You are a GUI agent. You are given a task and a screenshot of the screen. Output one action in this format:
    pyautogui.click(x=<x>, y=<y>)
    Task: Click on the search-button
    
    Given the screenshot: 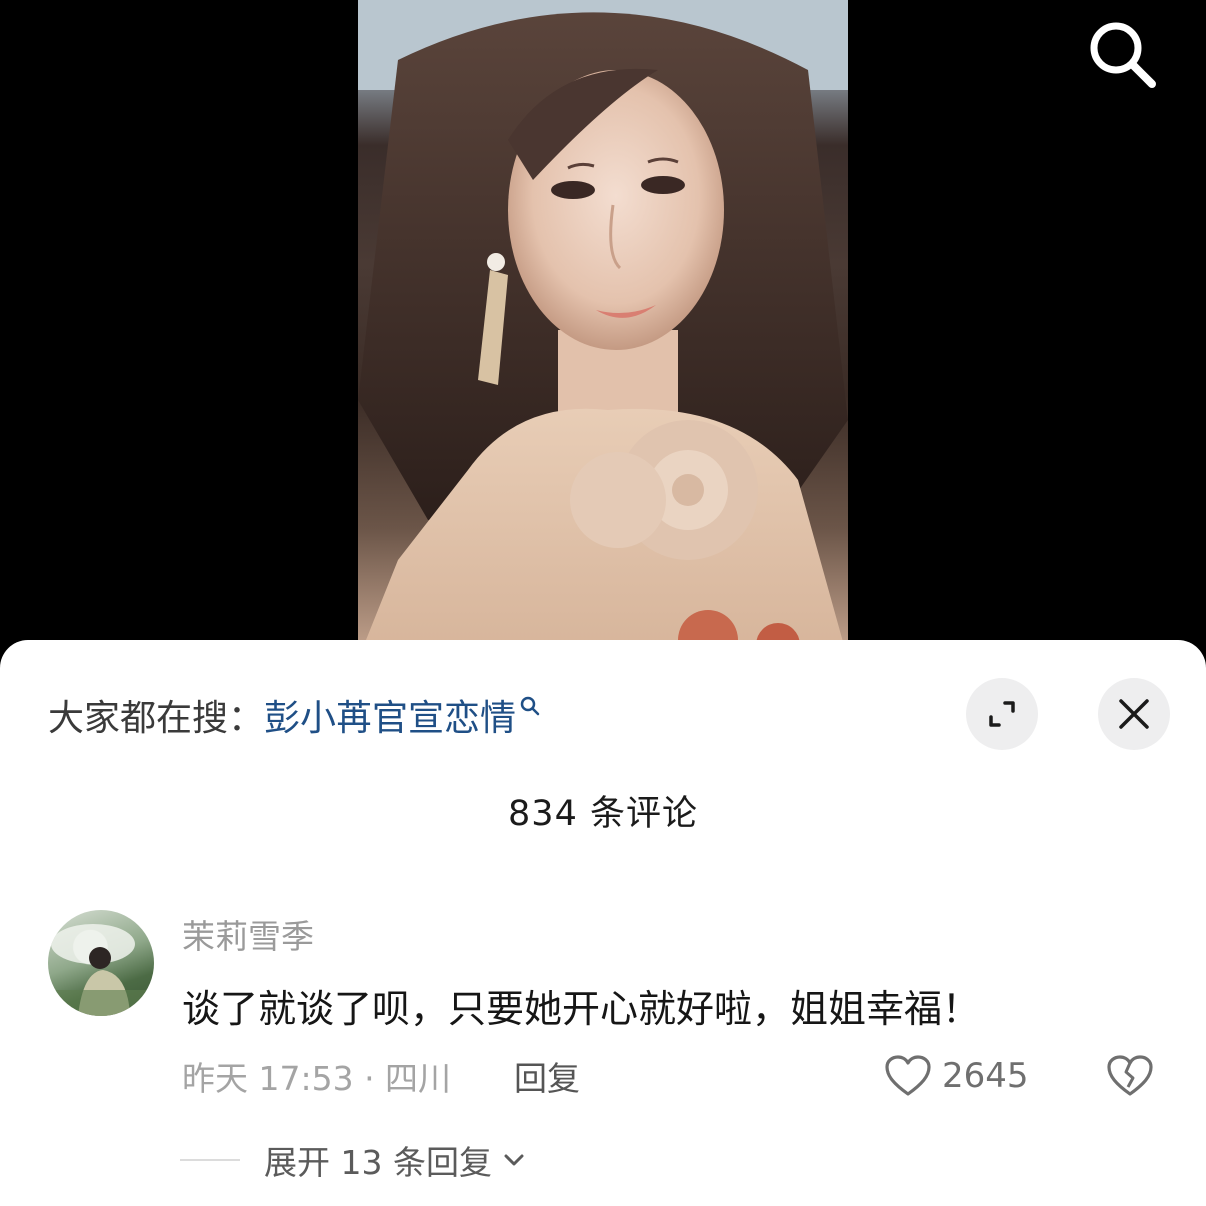 What is the action you would take?
    pyautogui.click(x=1122, y=54)
    